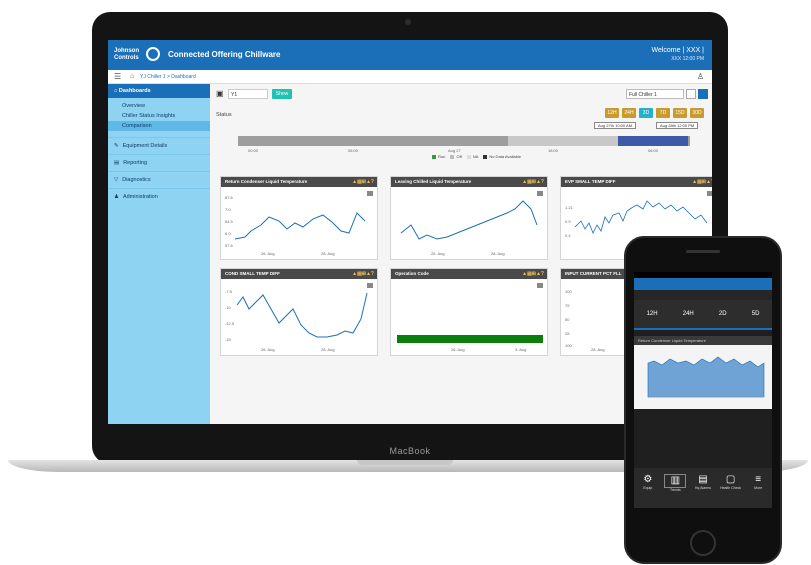  I want to click on operation-bar, so click(470, 339).